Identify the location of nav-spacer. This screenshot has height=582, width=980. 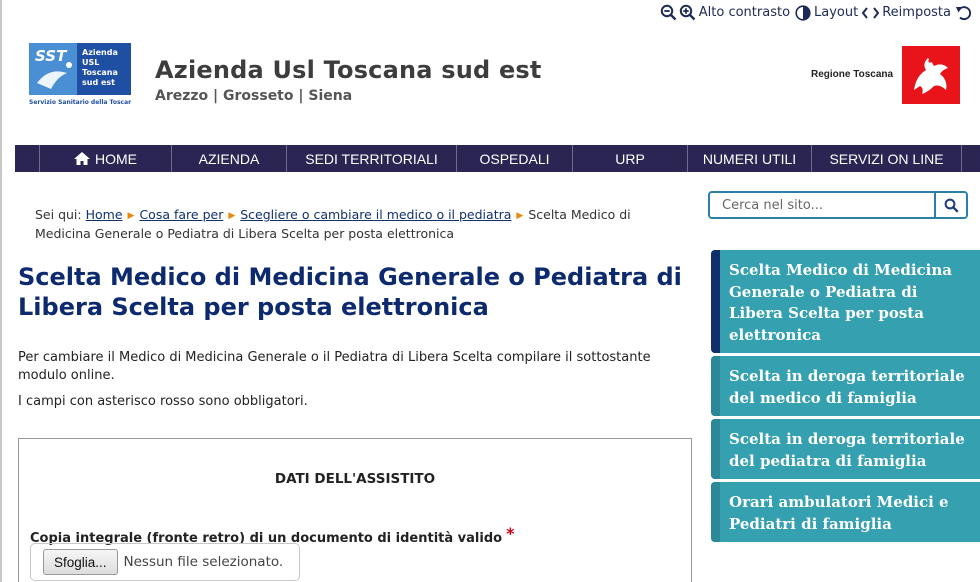
(27, 158).